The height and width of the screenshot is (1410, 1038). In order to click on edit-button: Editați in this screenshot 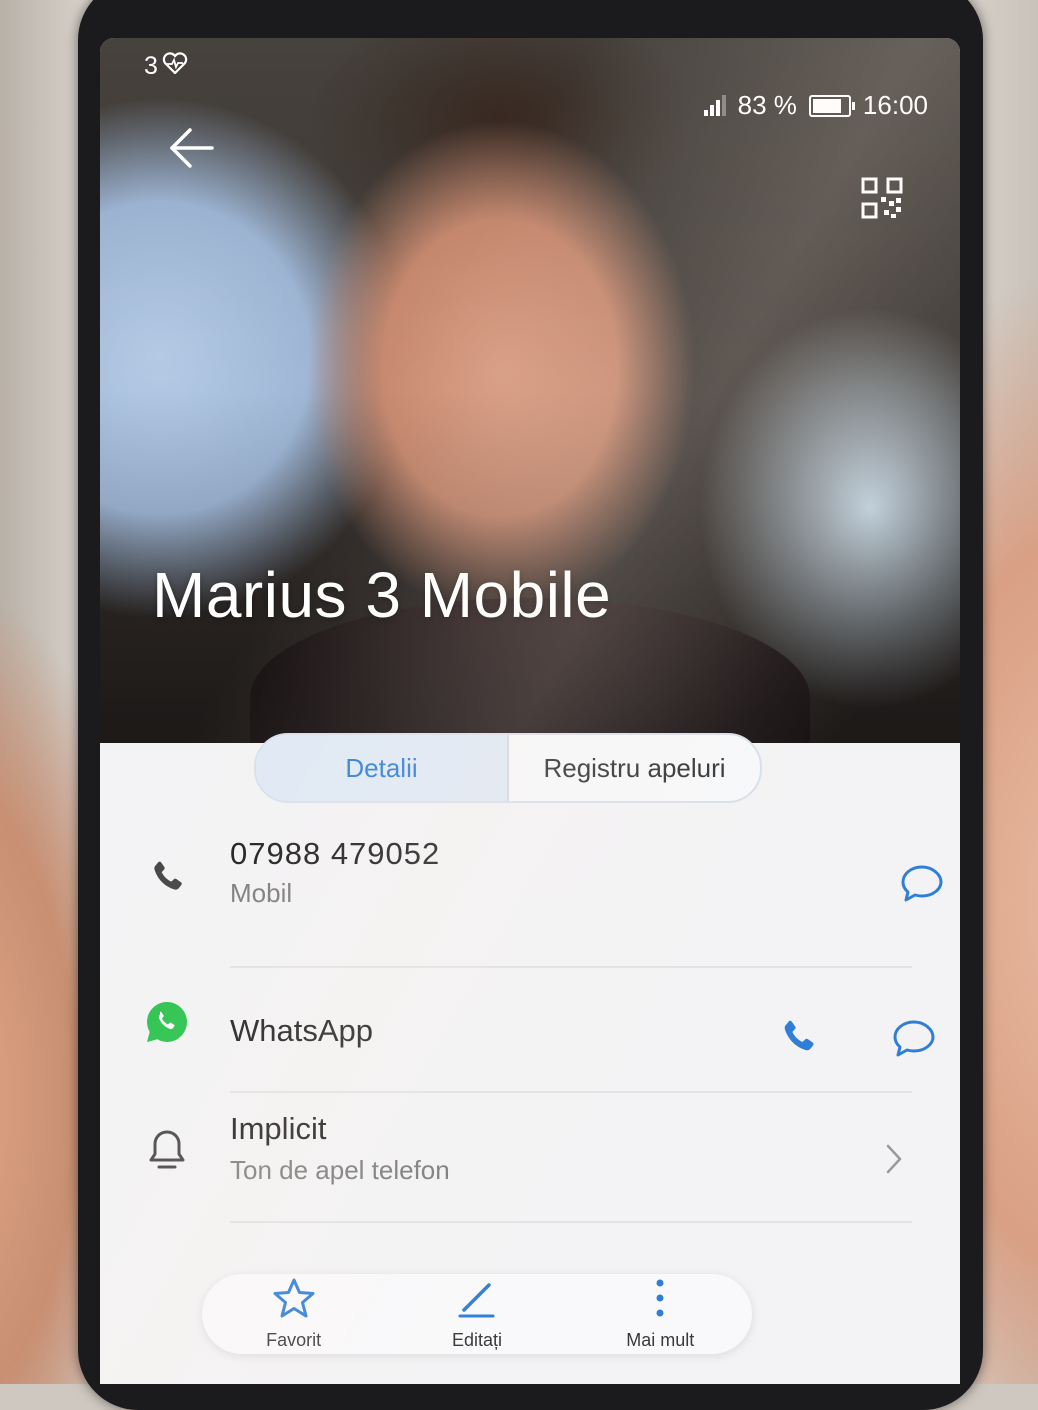, I will do `click(477, 1314)`.